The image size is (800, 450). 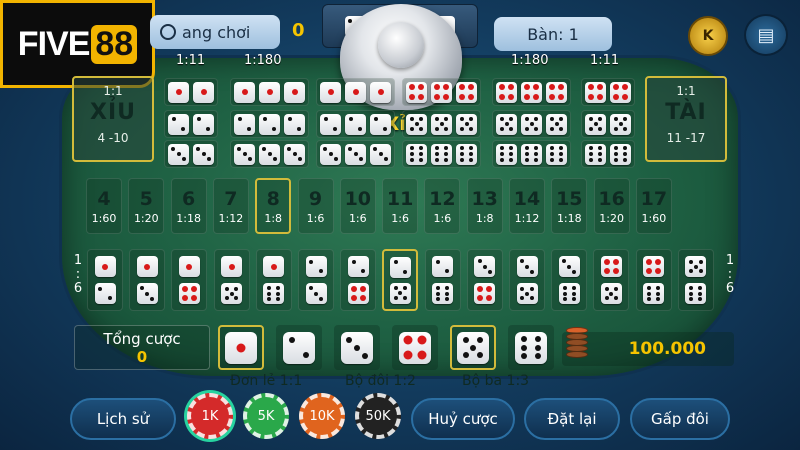 I want to click on bet-sum-7: 7 1:12, so click(x=230, y=206).